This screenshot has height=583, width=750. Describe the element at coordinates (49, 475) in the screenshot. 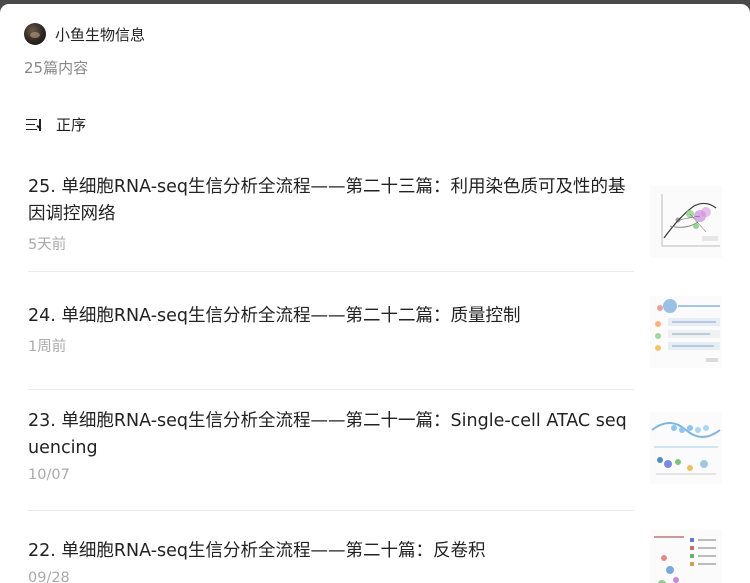

I see `article-date: 10/07` at that location.